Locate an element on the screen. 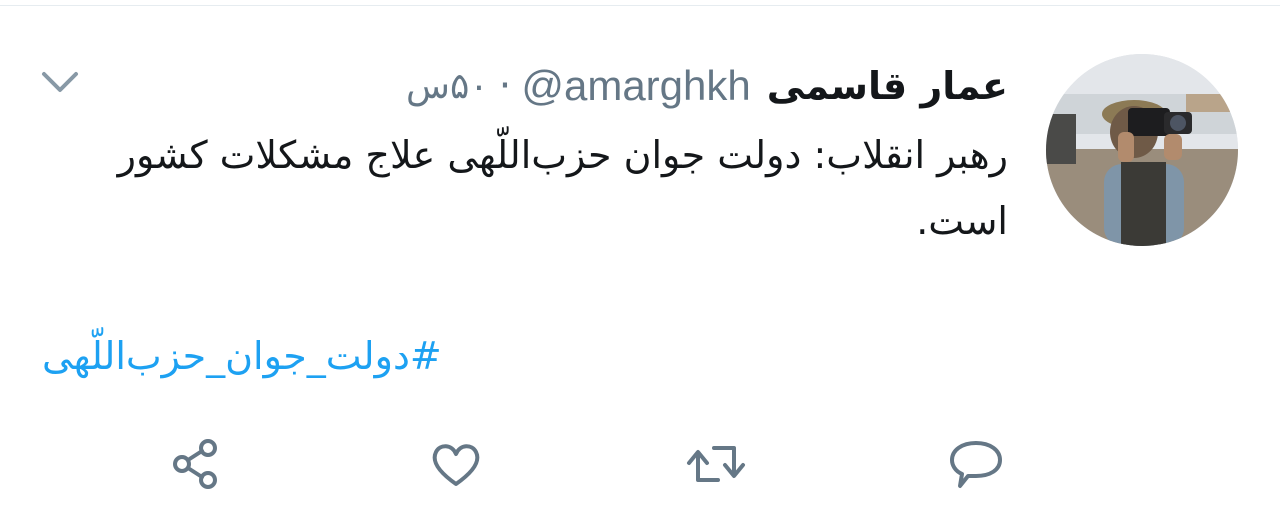 Image resolution: width=1280 pixels, height=531 pixels. reply-button is located at coordinates (976, 464).